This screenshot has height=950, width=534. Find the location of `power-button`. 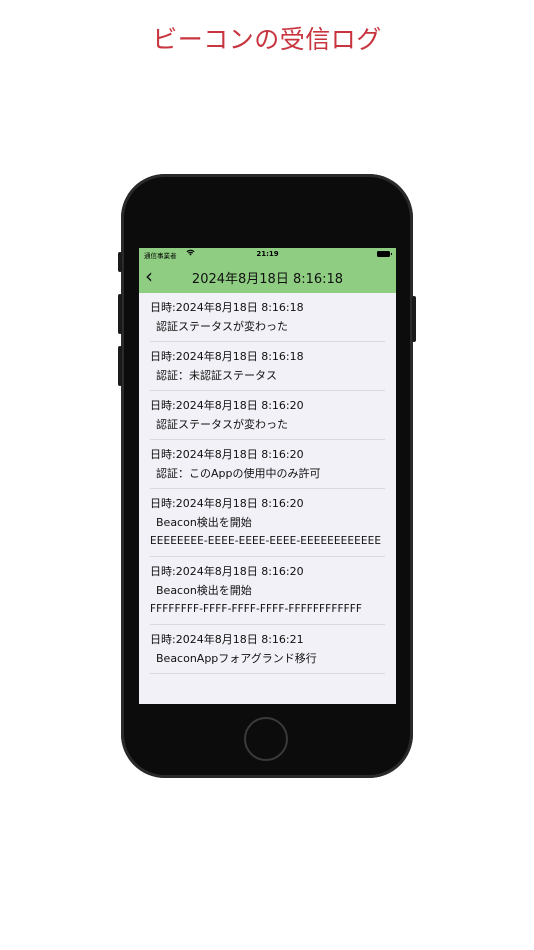

power-button is located at coordinates (414, 319).